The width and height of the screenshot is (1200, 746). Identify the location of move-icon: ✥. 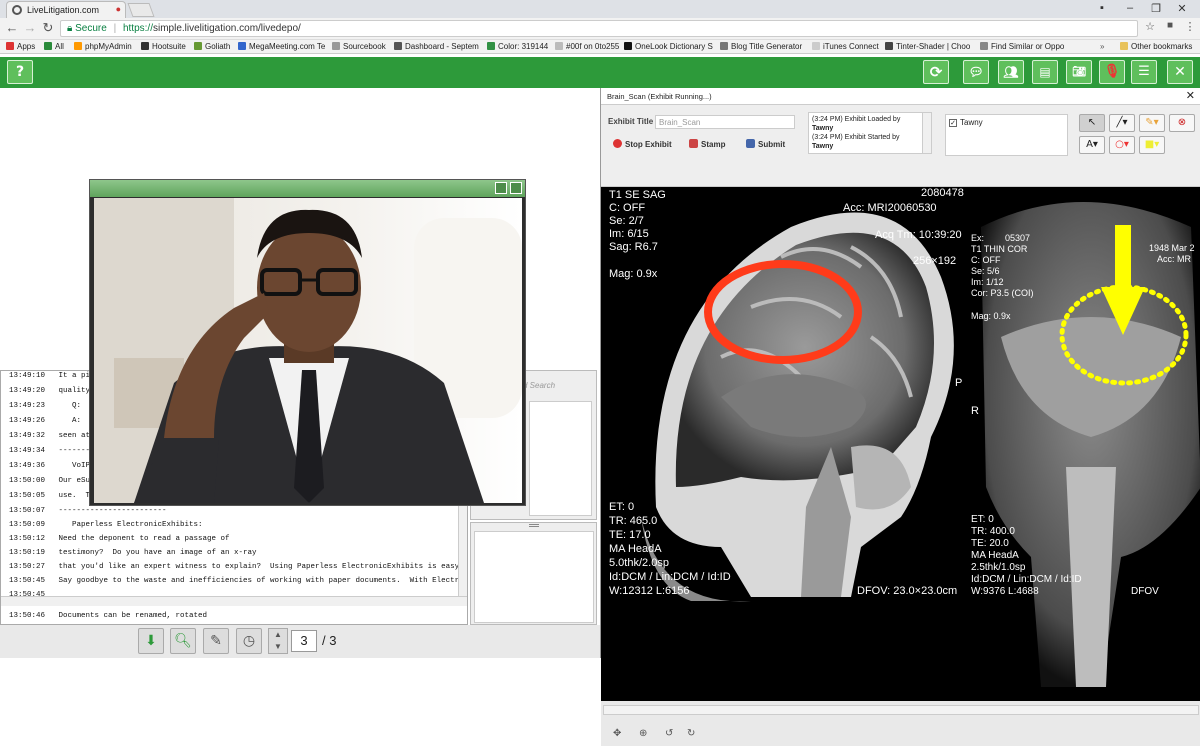
(617, 733).